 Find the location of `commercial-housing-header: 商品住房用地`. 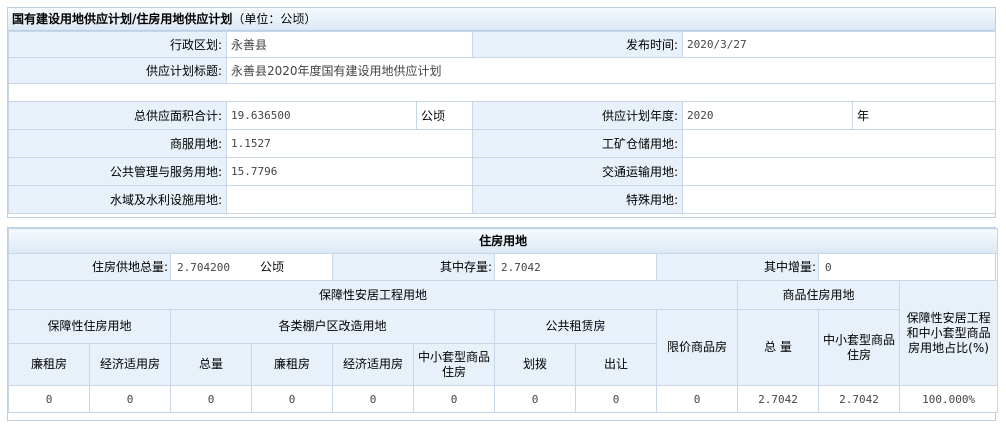

commercial-housing-header: 商品住房用地 is located at coordinates (818, 295).